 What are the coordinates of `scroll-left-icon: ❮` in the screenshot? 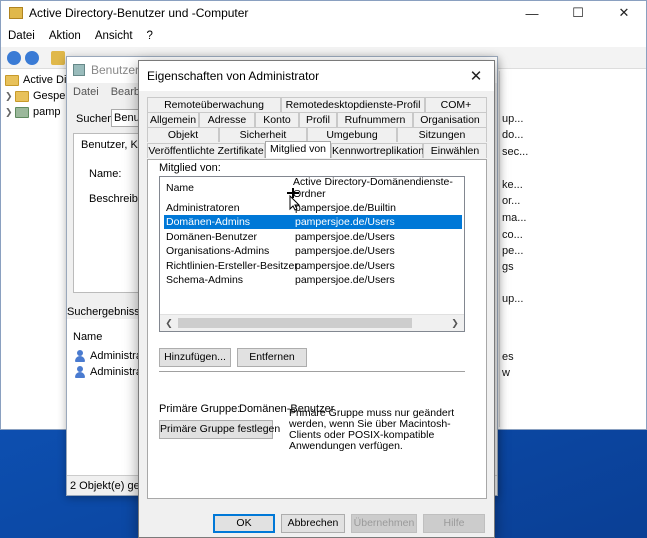 It's located at (169, 323).